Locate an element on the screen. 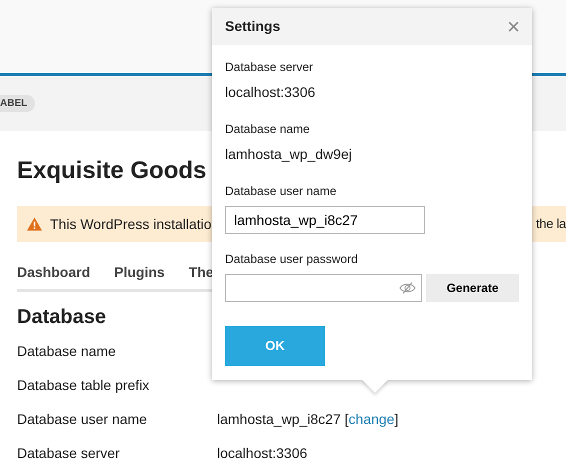  password-field is located at coordinates (323, 288).